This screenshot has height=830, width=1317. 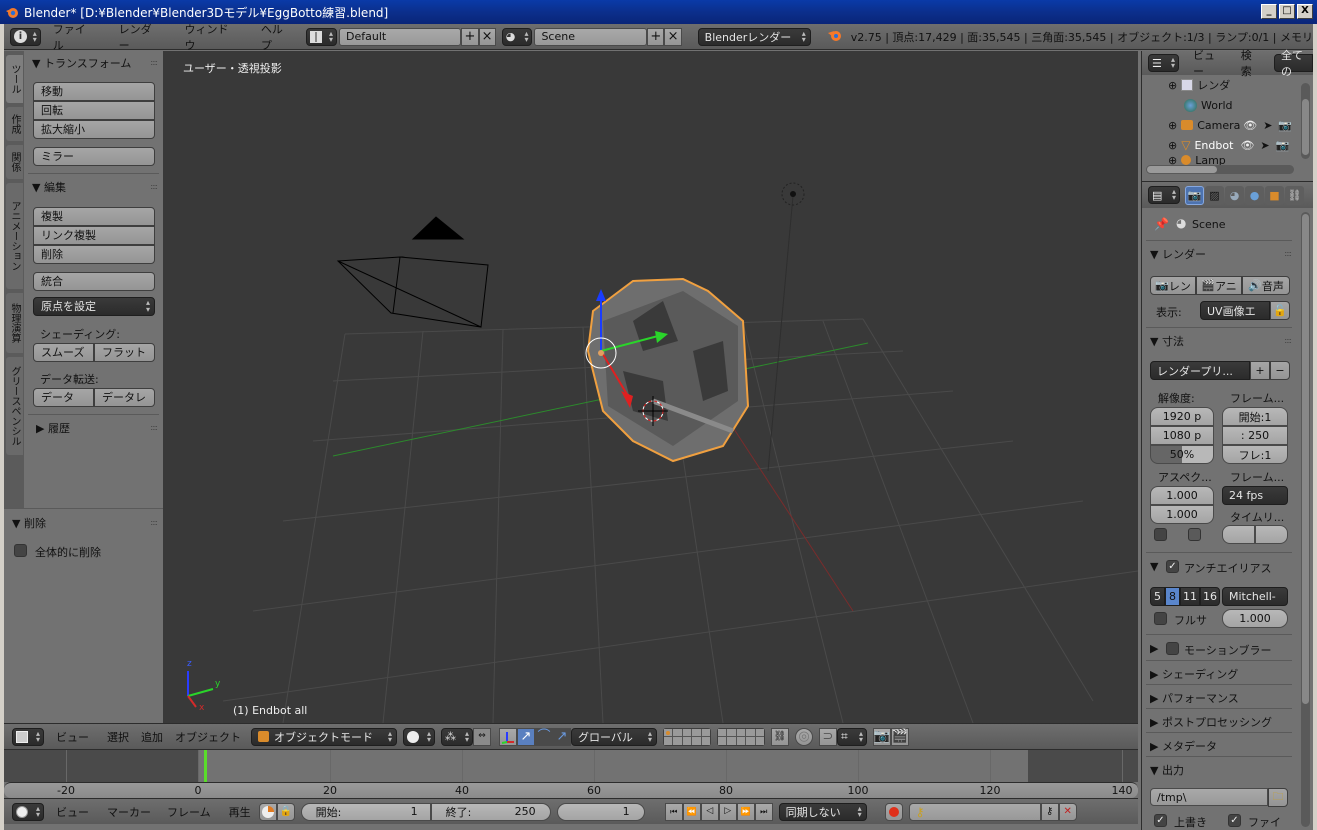 I want to click on add-layout-button: +, so click(x=470, y=36).